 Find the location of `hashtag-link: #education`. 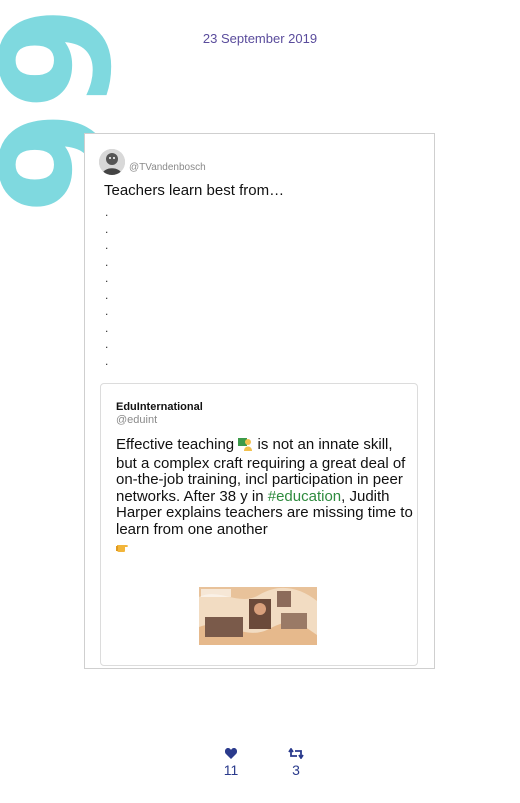

hashtag-link: #education is located at coordinates (304, 496).